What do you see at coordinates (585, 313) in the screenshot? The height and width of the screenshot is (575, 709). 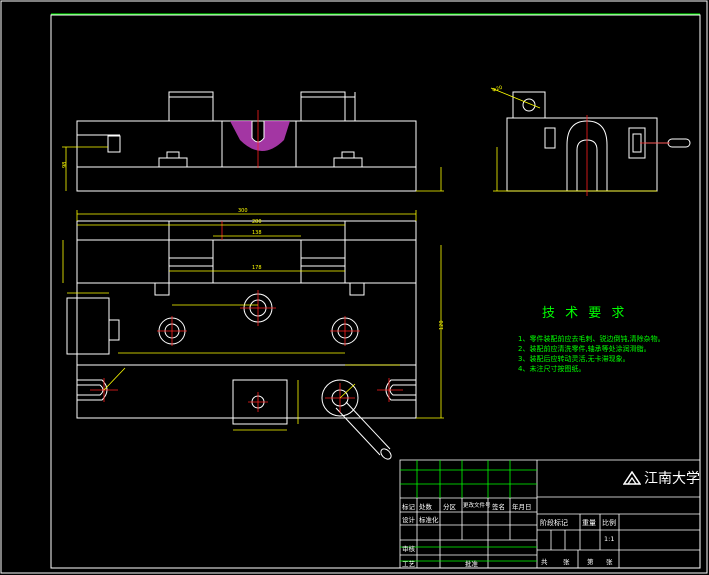 I see `tech-requirements-title: 技 术 要 求` at bounding box center [585, 313].